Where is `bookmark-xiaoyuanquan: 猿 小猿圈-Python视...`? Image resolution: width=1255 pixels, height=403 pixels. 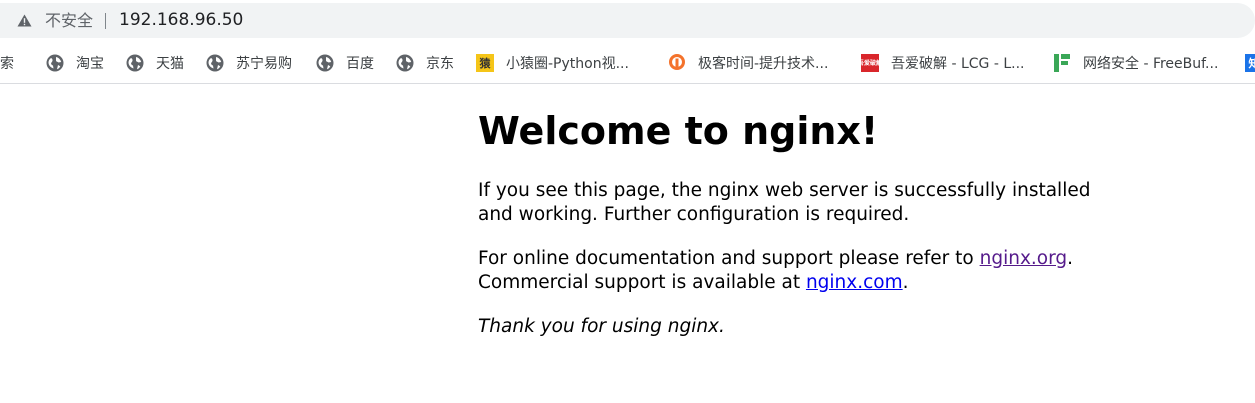 bookmark-xiaoyuanquan: 猿 小猿圈-Python视... is located at coordinates (552, 63).